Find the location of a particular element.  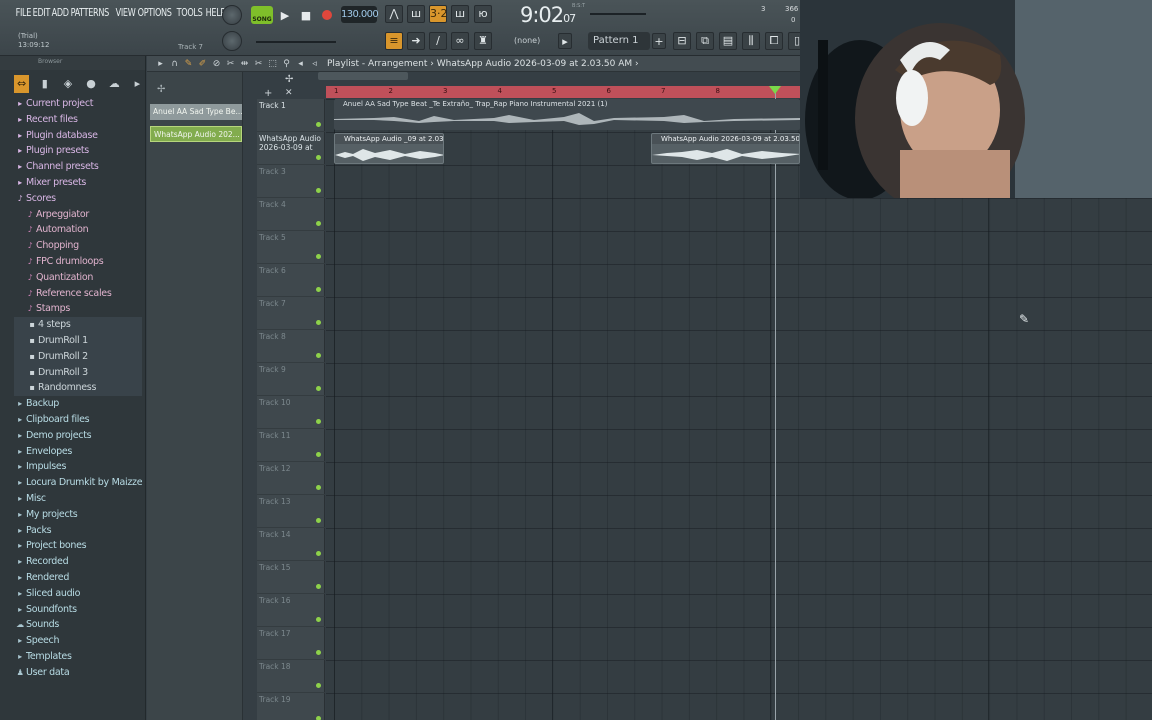

browser-item: ▸ Project bones is located at coordinates (78, 546).